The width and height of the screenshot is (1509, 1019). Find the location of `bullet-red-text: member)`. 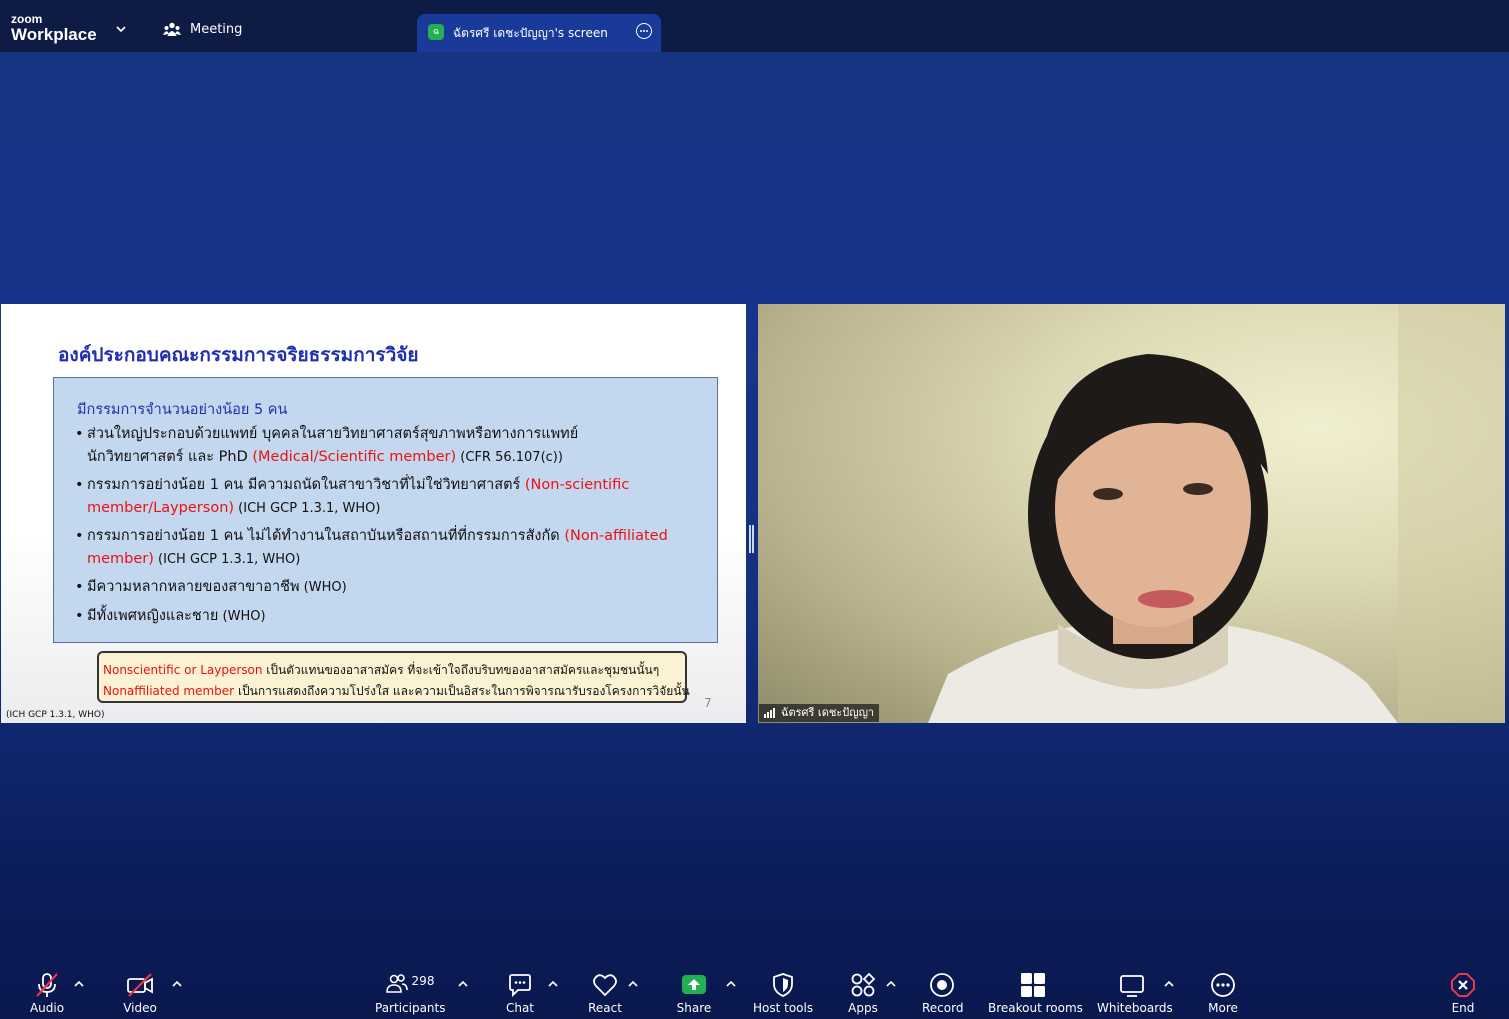

bullet-red-text: member) is located at coordinates (120, 559).